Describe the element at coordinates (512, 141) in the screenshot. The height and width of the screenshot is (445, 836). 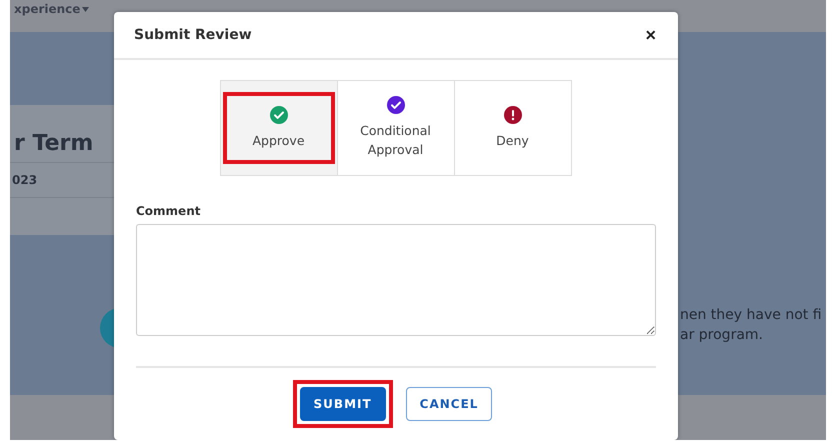
I see `option-label: Deny` at that location.